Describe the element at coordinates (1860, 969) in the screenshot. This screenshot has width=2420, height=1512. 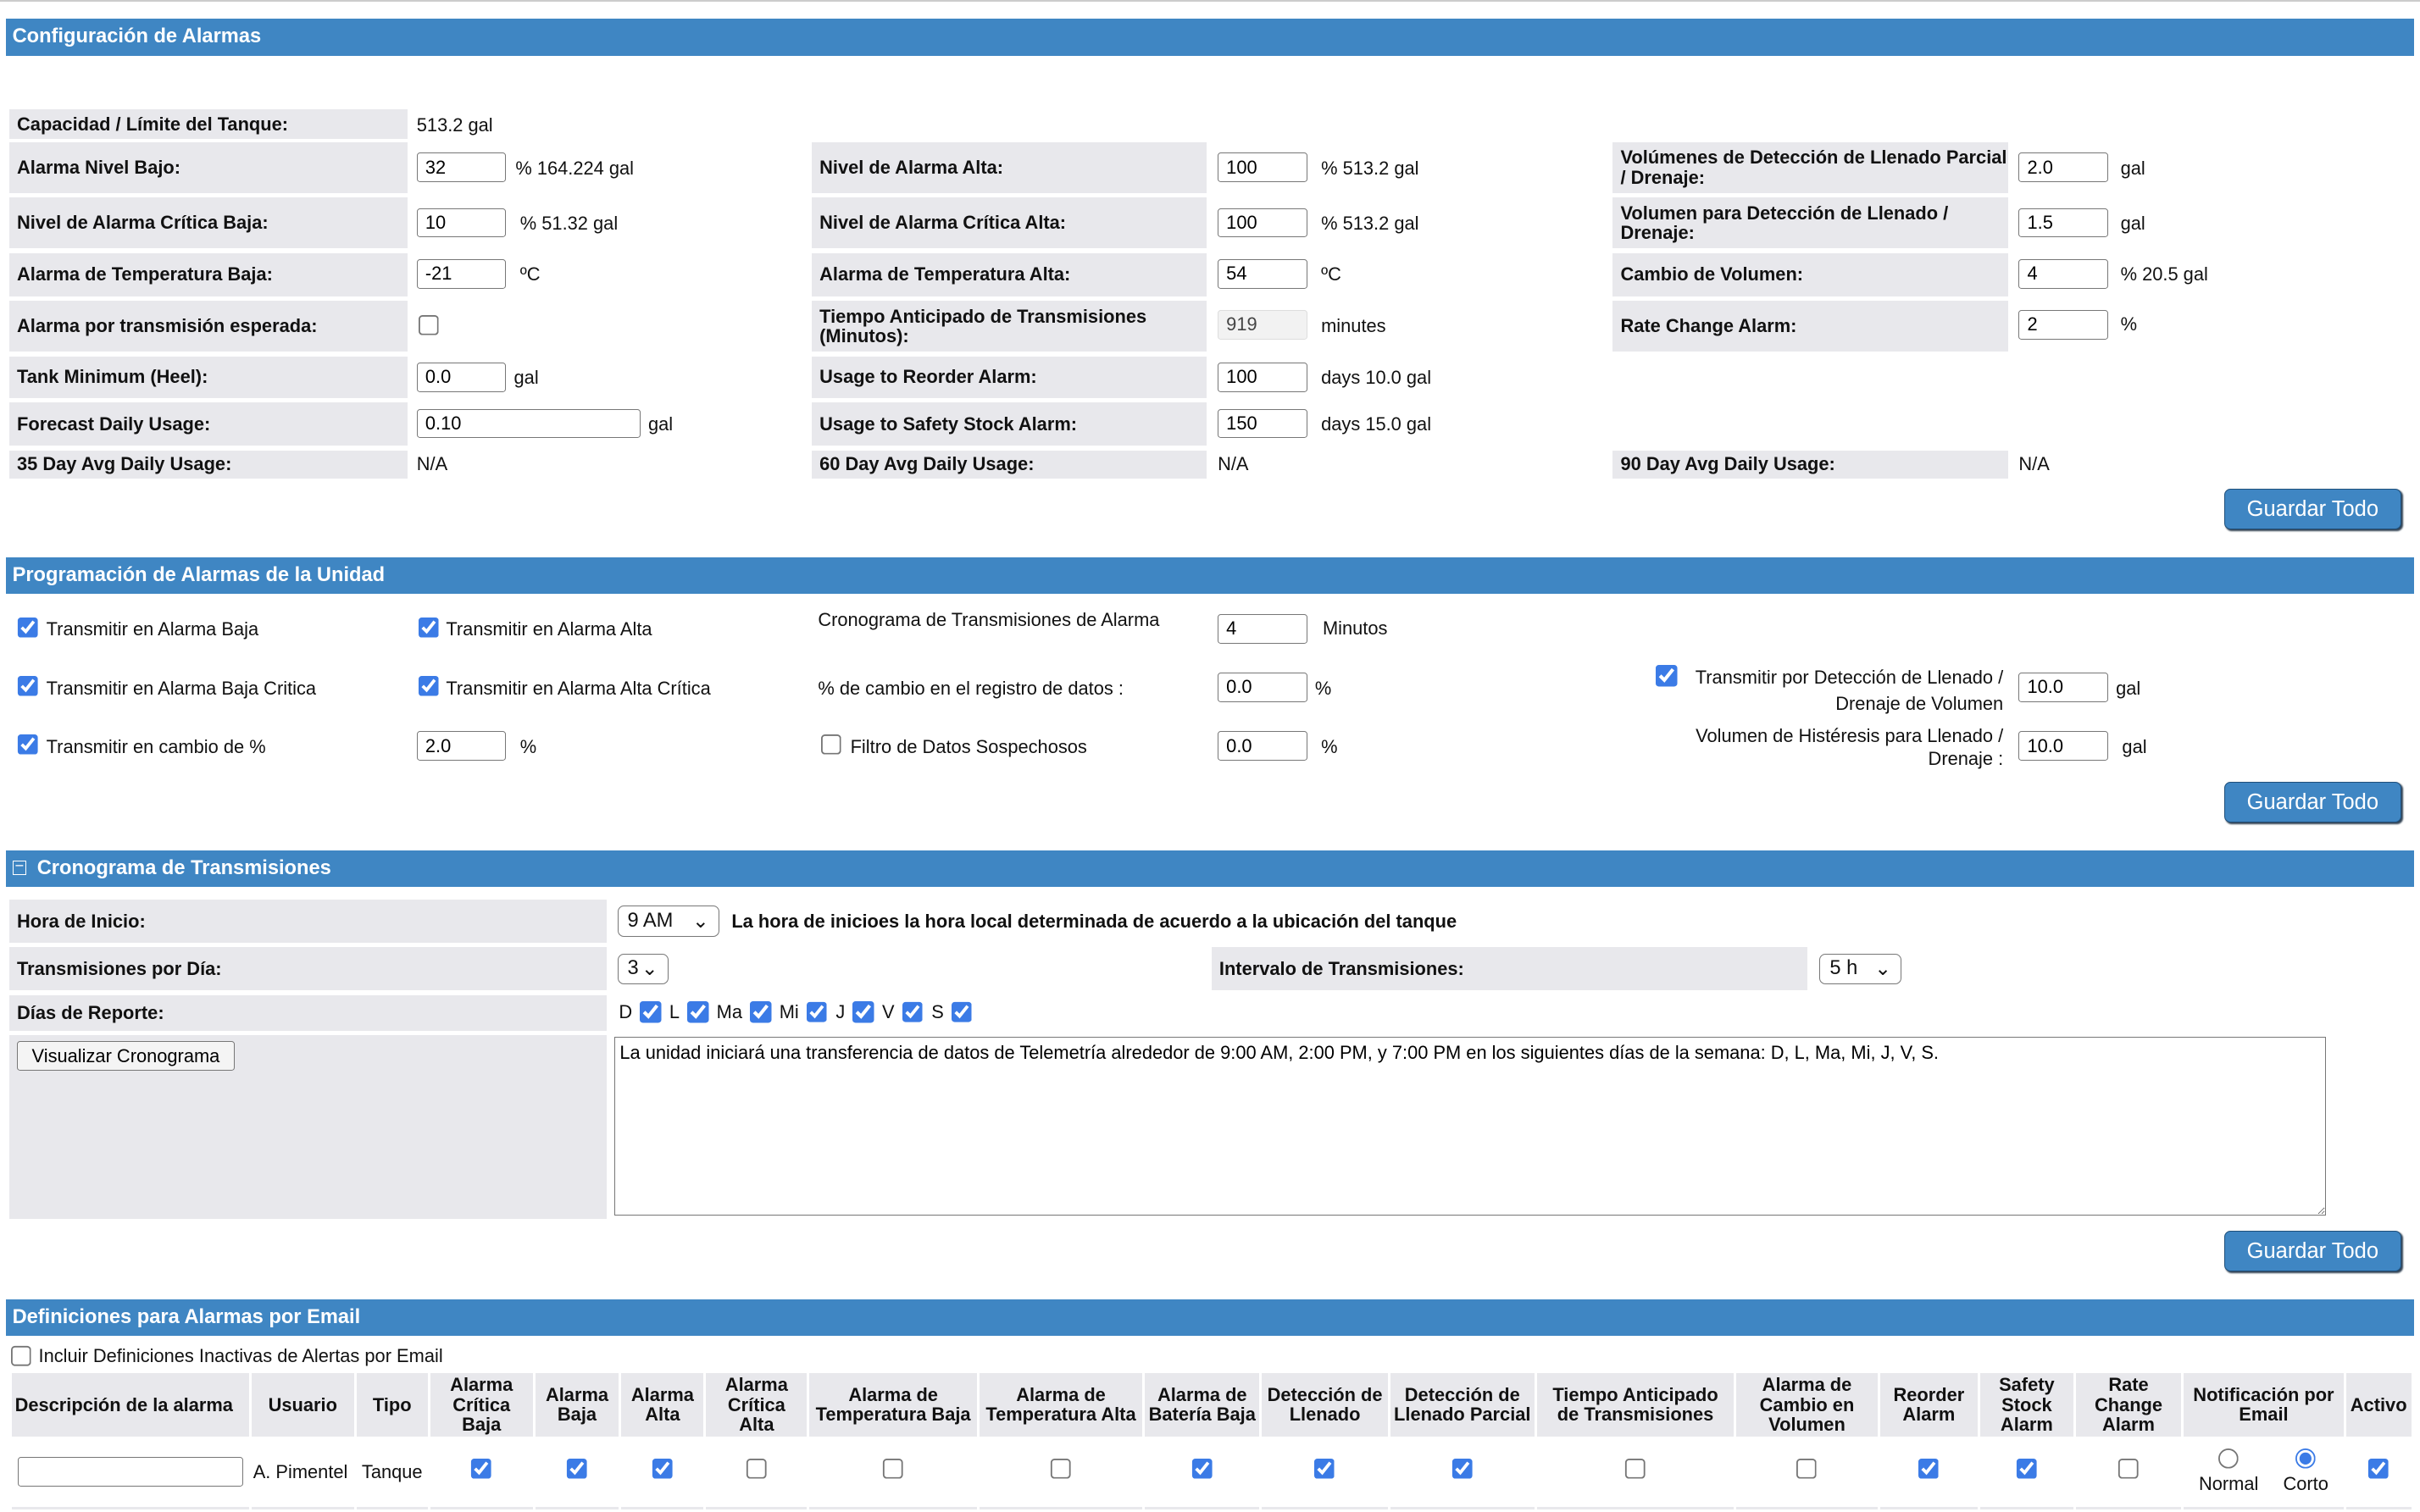
I see `interval-select: 5 h ⌄` at that location.